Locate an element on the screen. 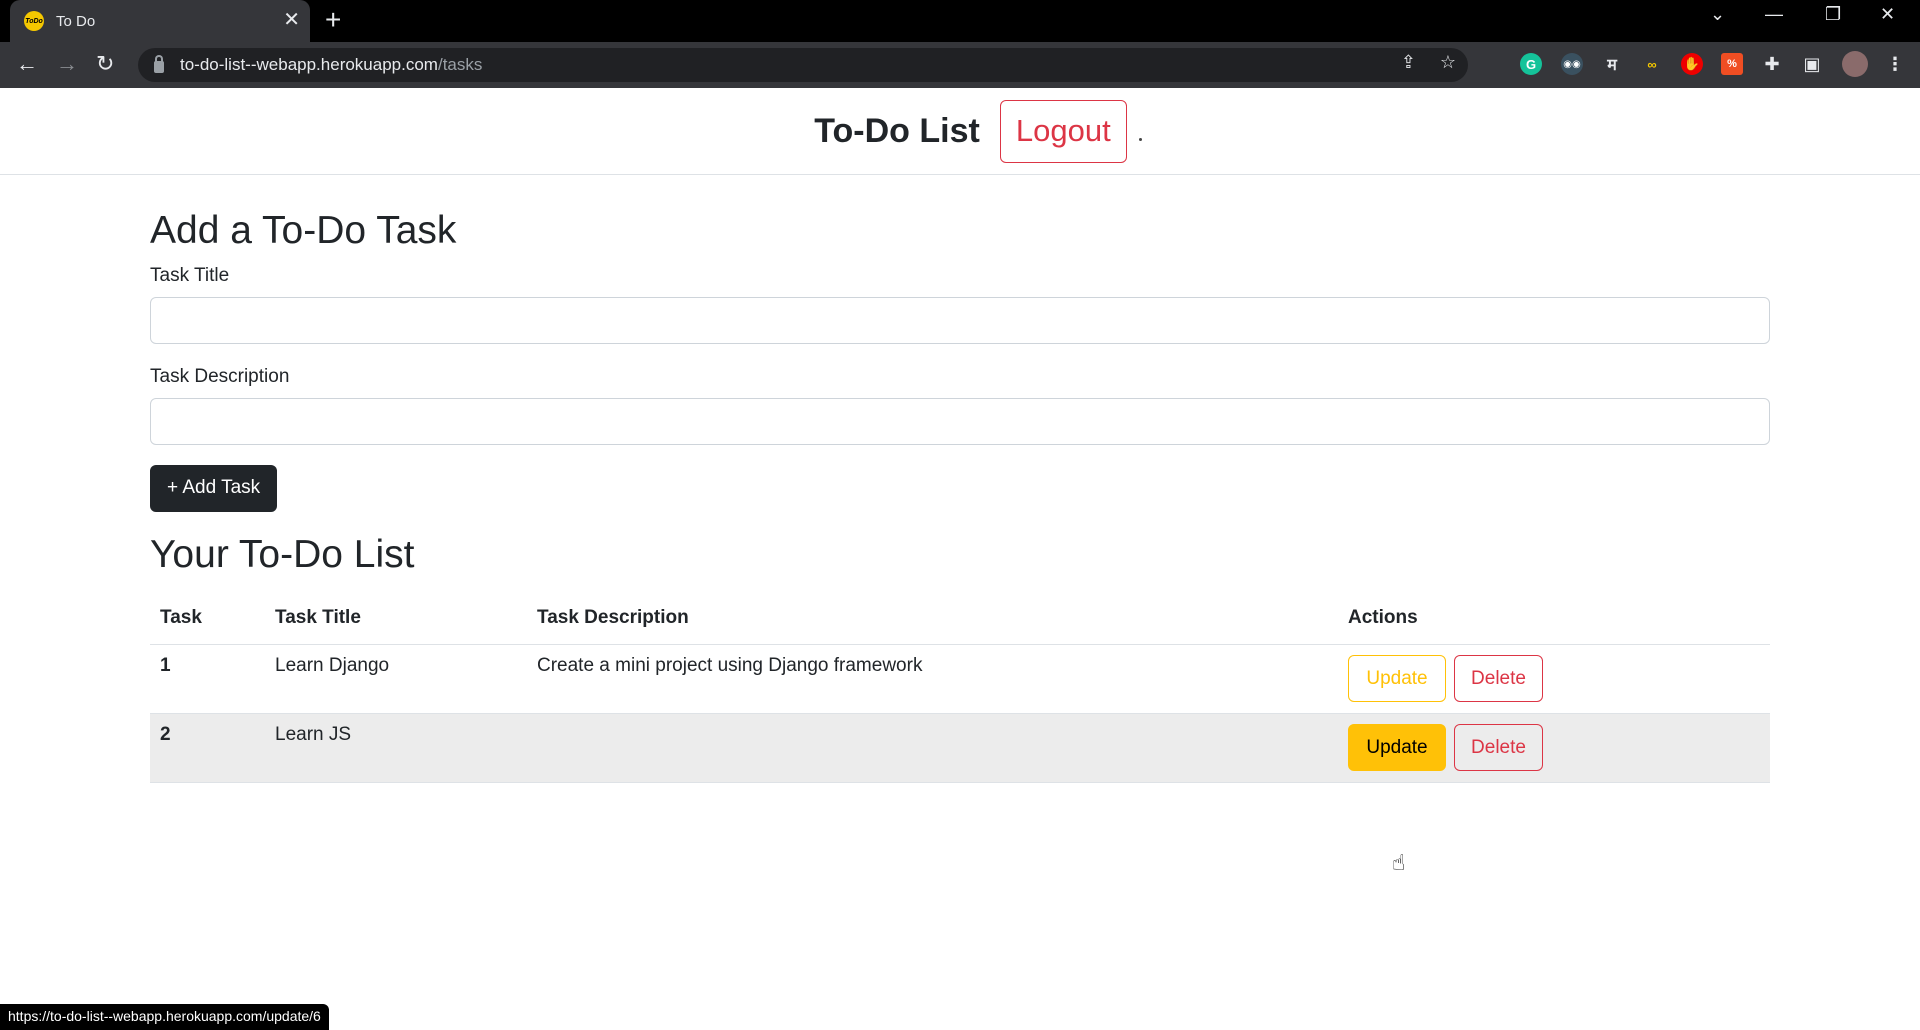 This screenshot has height=1030, width=1920. column-header-title: Task Title is located at coordinates (396, 619).